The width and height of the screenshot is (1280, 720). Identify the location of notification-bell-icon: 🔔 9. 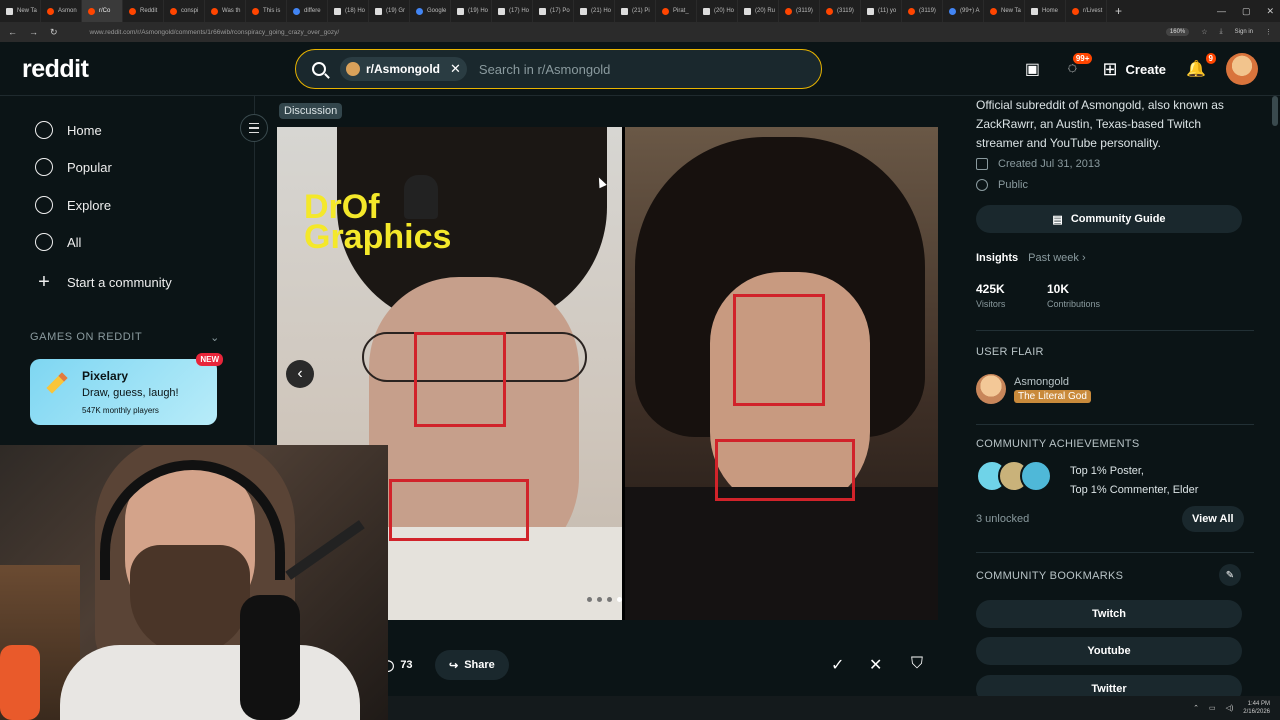
(1201, 66).